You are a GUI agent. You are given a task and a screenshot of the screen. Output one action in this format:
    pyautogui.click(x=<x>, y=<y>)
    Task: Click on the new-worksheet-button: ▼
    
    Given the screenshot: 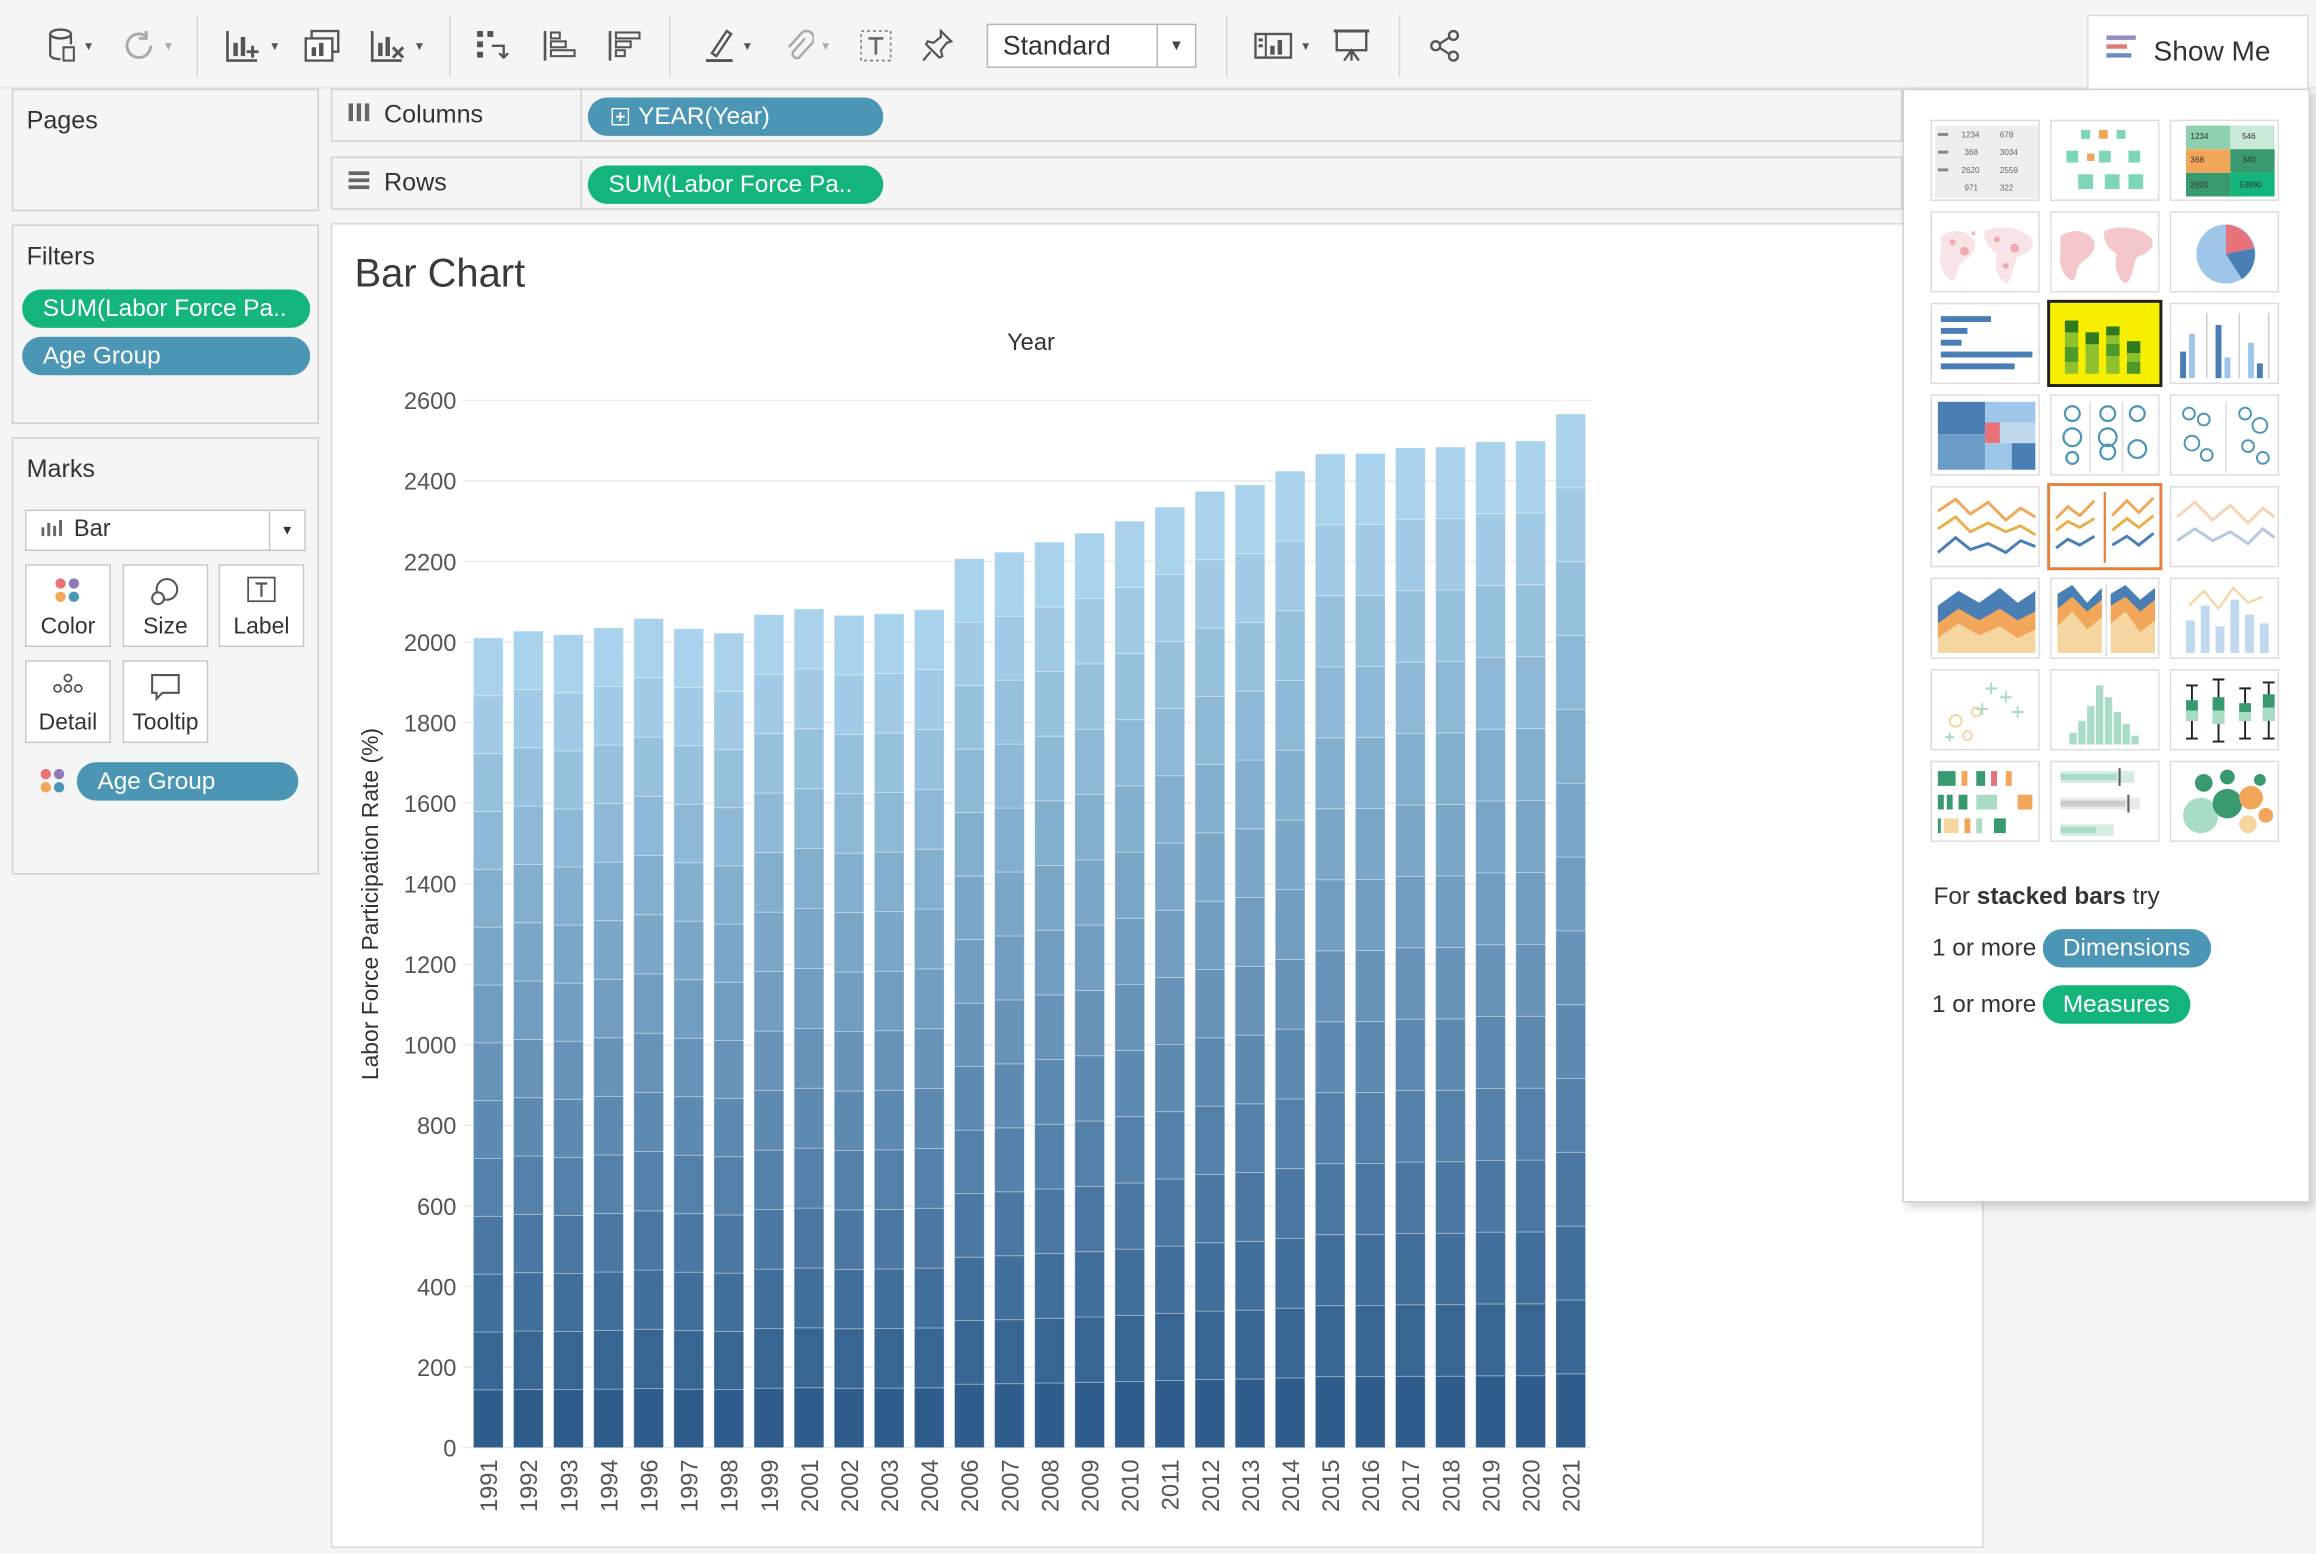 What is the action you would take?
    pyautogui.click(x=253, y=45)
    